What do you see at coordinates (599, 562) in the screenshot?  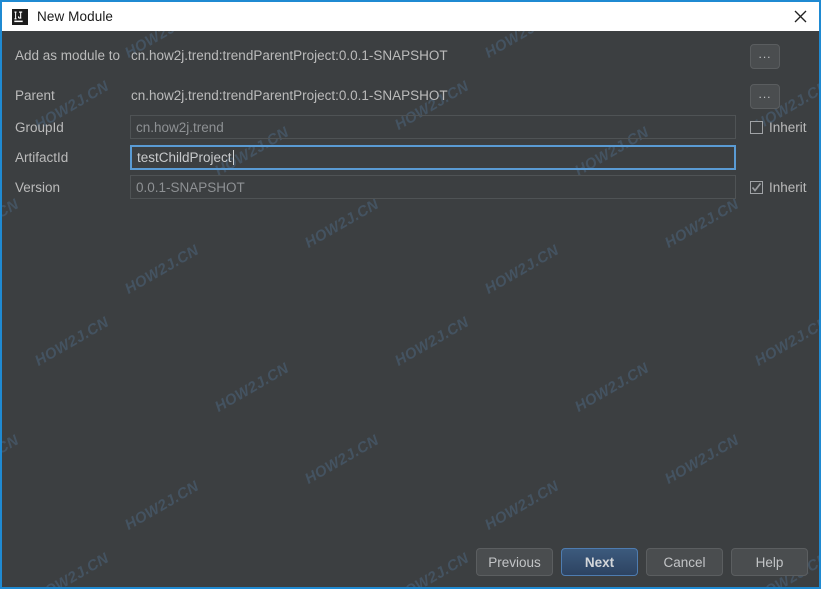 I see `next-button: Next` at bounding box center [599, 562].